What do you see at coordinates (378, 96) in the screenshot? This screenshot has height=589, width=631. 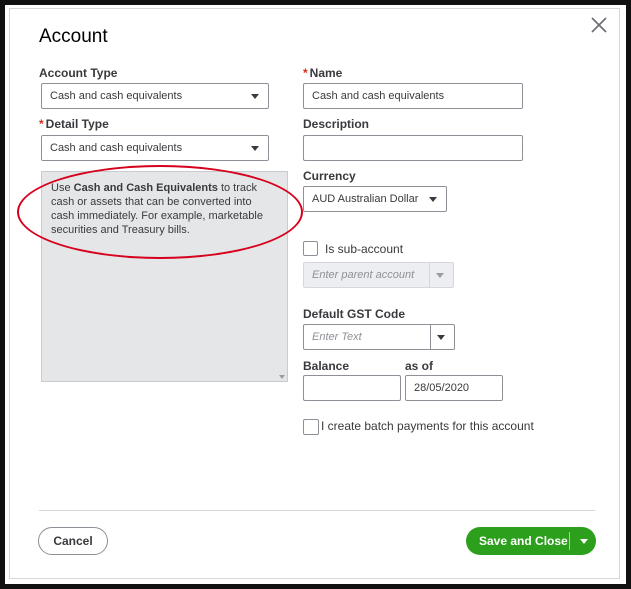 I see `name-value: Cash and cash equivalents` at bounding box center [378, 96].